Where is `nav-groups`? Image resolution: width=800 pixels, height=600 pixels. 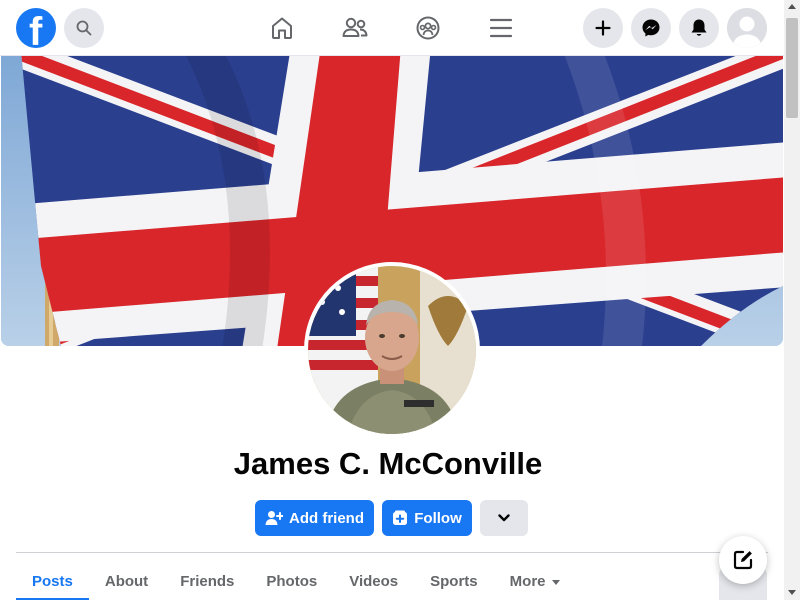
nav-groups is located at coordinates (428, 28).